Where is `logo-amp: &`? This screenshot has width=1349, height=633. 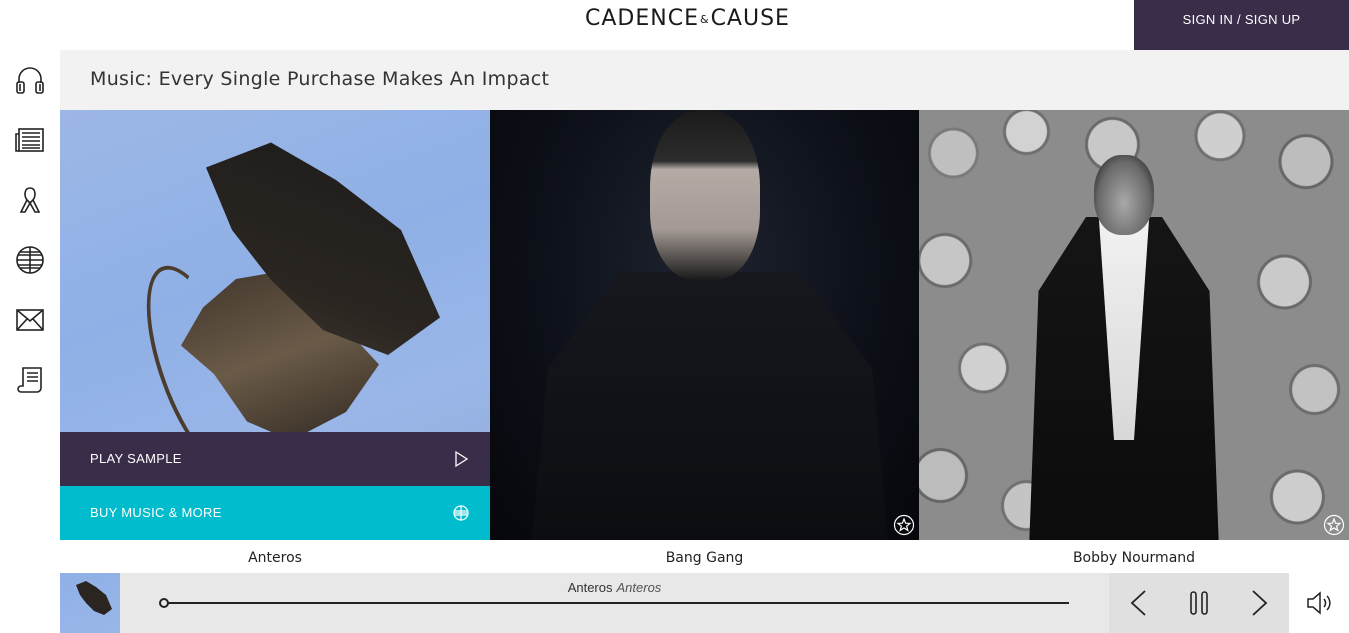 logo-amp: & is located at coordinates (704, 19).